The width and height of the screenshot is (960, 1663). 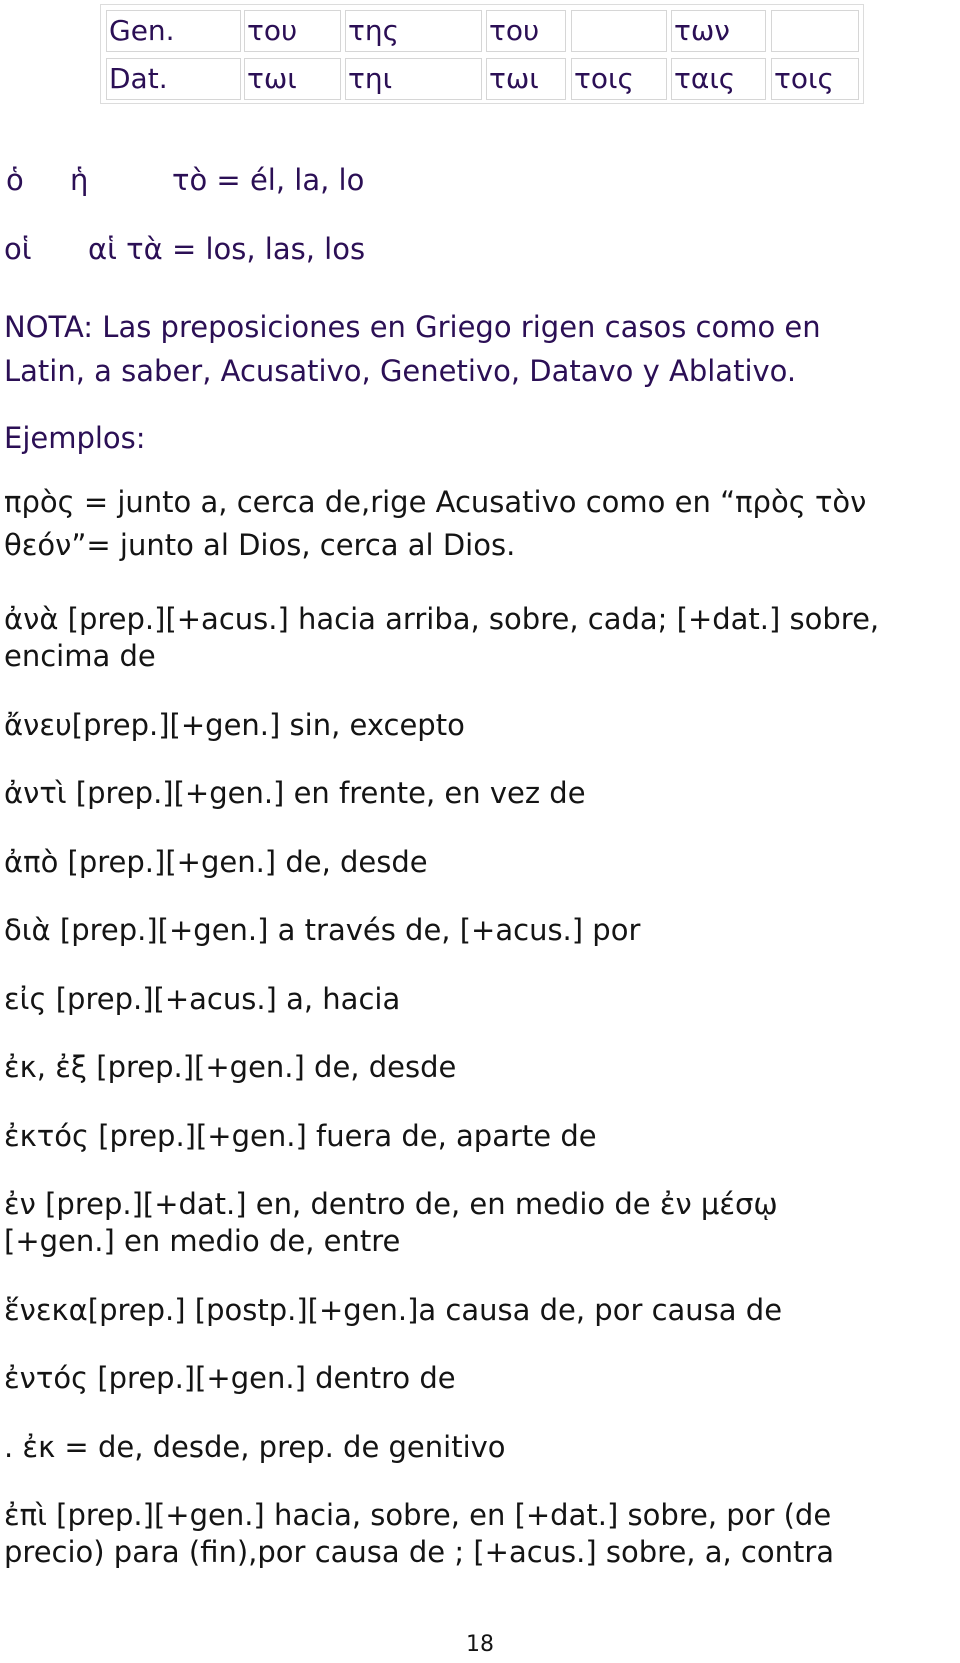 What do you see at coordinates (79, 180) in the screenshot?
I see `article-singular-fem: ἡ` at bounding box center [79, 180].